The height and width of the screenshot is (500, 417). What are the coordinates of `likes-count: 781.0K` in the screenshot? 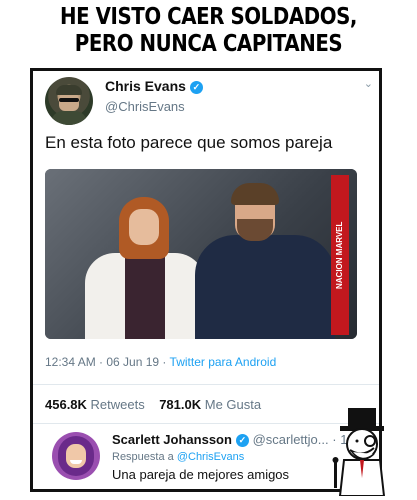 It's located at (180, 404).